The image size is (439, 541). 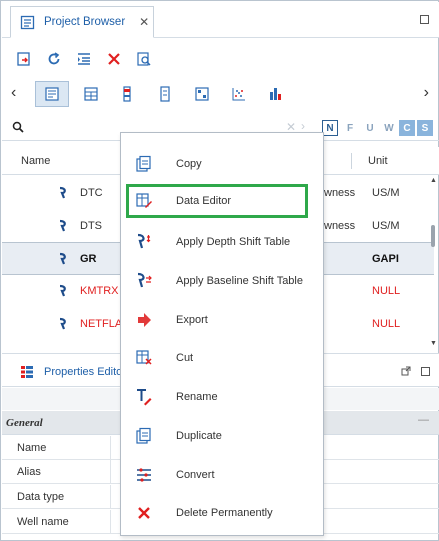 What do you see at coordinates (143, 435) in the screenshot?
I see `duplicate-icon` at bounding box center [143, 435].